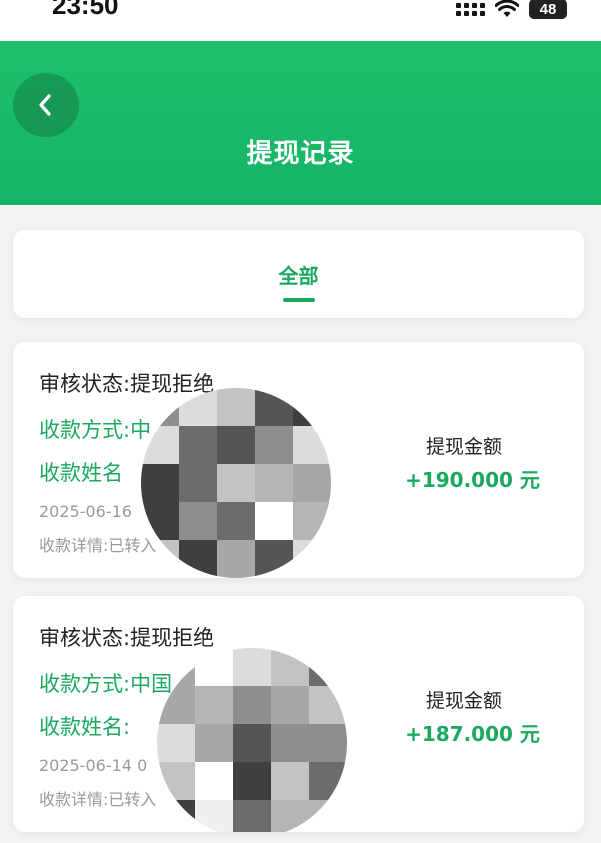 Image resolution: width=601 pixels, height=843 pixels. I want to click on payee-name: 收款姓名:, so click(85, 727).